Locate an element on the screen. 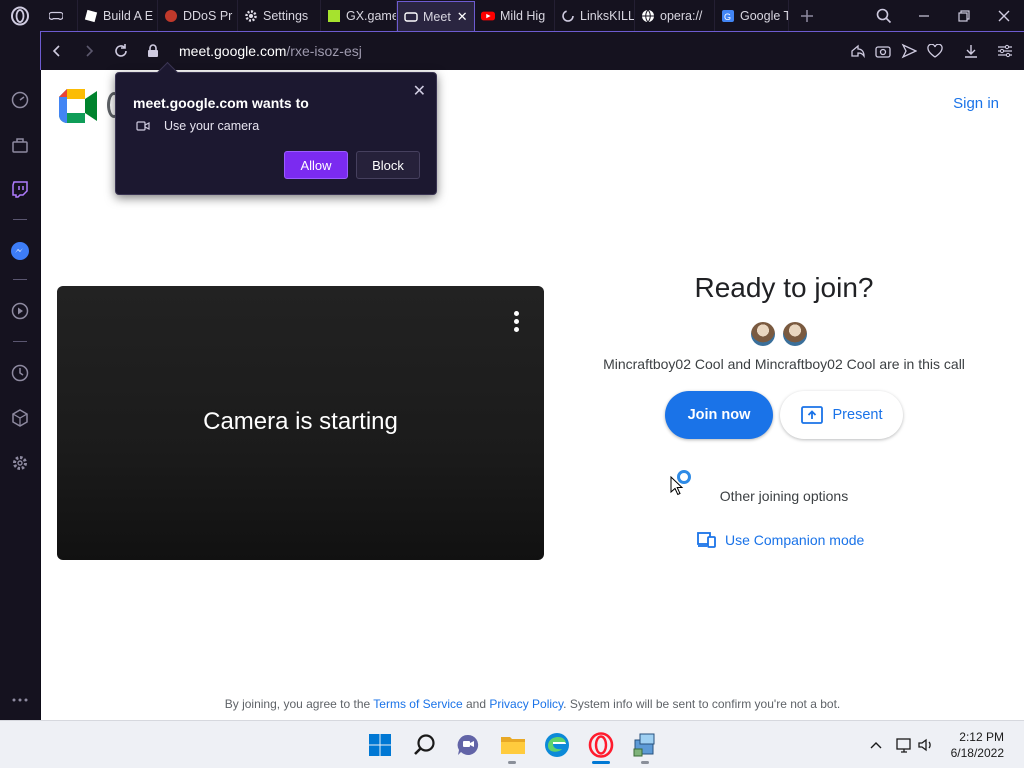 This screenshot has height=768, width=1024. history-icon is located at coordinates (20, 373).